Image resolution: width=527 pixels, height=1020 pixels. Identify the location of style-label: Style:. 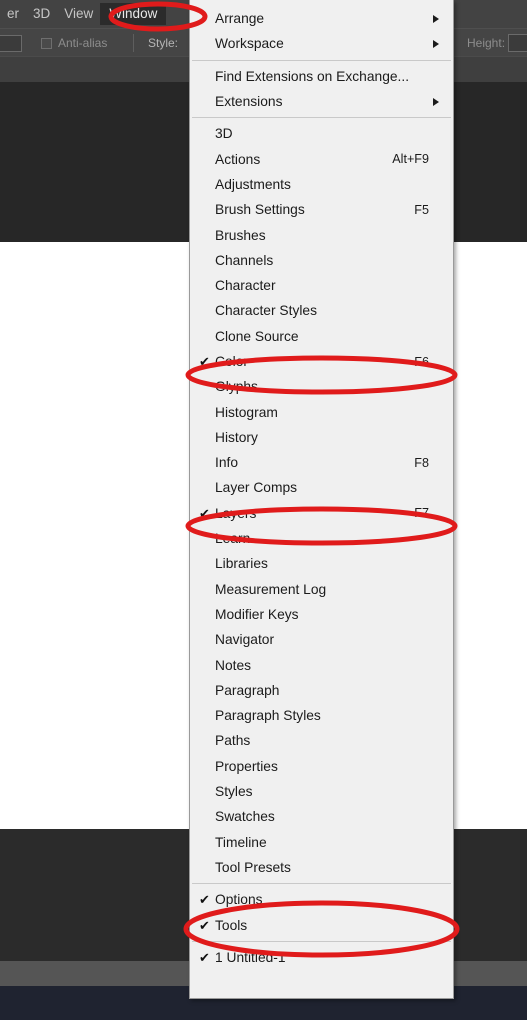
(163, 43).